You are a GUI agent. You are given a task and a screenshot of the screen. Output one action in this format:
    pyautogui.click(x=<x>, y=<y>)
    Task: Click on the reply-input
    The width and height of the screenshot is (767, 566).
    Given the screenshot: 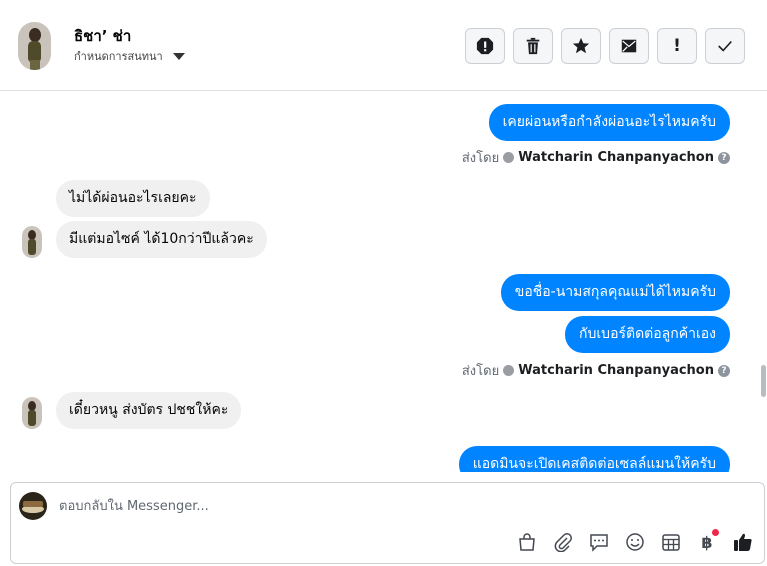 What is the action you would take?
    pyautogui.click(x=359, y=506)
    